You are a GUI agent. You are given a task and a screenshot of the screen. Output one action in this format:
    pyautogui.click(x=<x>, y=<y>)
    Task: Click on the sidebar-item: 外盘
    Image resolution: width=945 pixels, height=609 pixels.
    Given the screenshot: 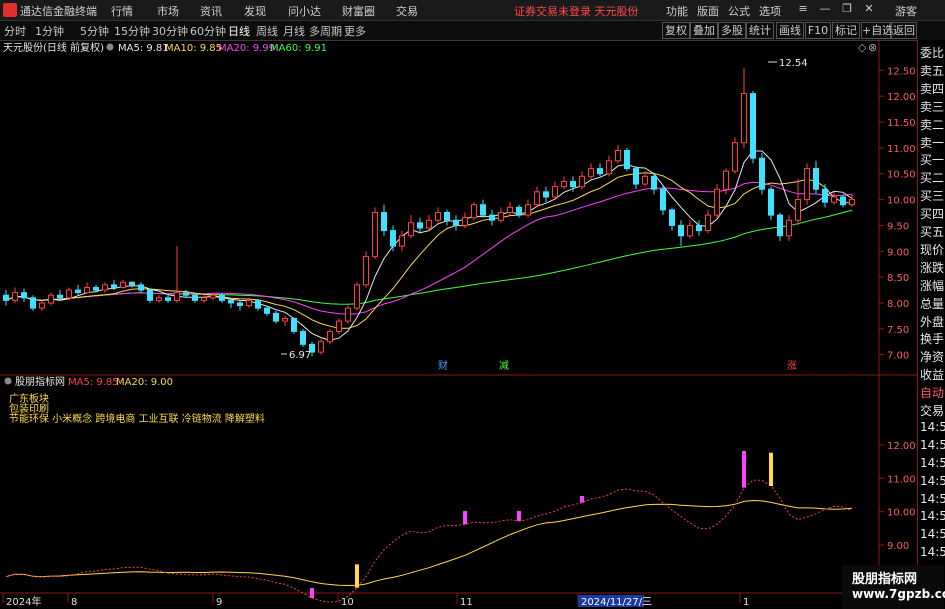 What is the action you would take?
    pyautogui.click(x=932, y=321)
    